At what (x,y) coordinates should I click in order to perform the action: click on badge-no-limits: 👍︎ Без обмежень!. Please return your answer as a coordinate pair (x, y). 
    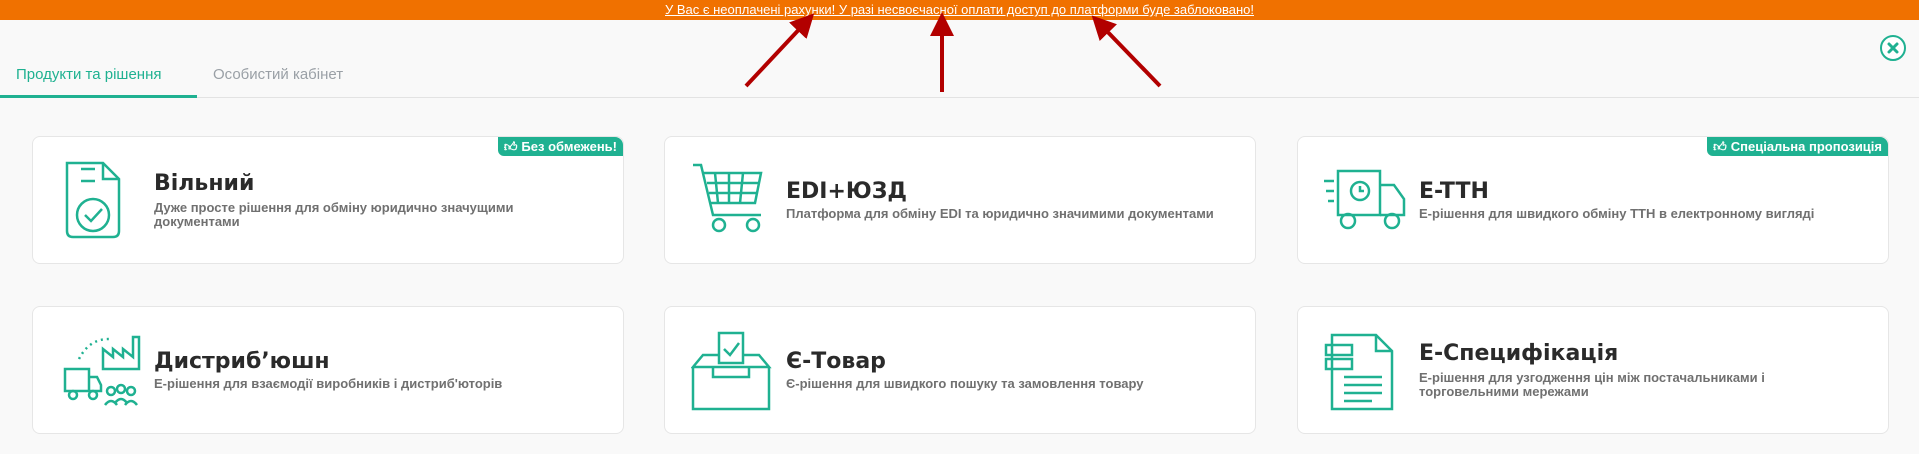
    Looking at the image, I should click on (560, 146).